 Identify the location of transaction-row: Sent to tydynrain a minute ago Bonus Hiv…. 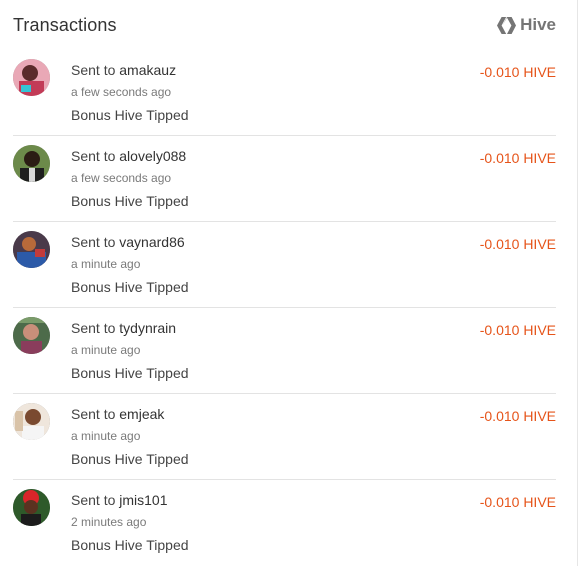
(284, 351).